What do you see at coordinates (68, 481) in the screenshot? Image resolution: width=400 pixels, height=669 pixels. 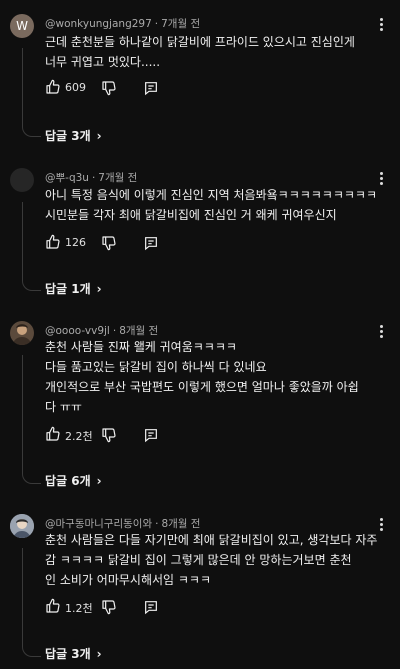 I see `replies-label: 답글 6개` at bounding box center [68, 481].